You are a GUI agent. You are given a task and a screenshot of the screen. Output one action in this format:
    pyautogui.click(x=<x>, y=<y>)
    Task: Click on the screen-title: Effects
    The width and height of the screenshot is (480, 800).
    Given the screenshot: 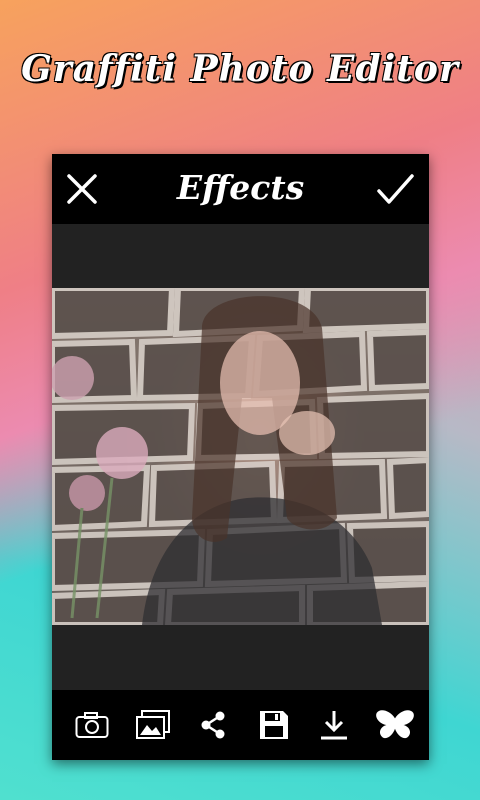 What is the action you would take?
    pyautogui.click(x=240, y=187)
    